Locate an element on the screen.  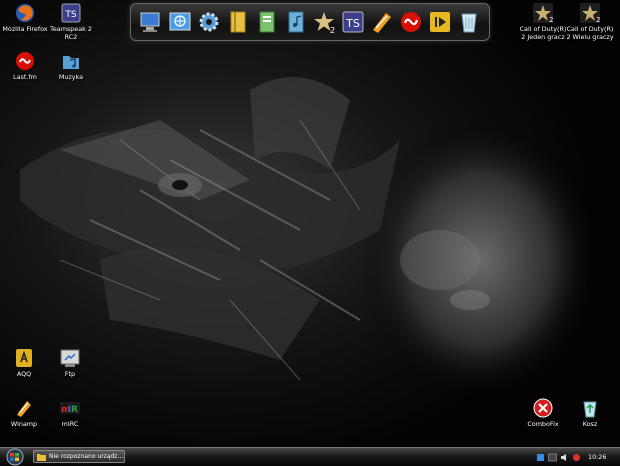
antivirus-icon is located at coordinates (576, 457).